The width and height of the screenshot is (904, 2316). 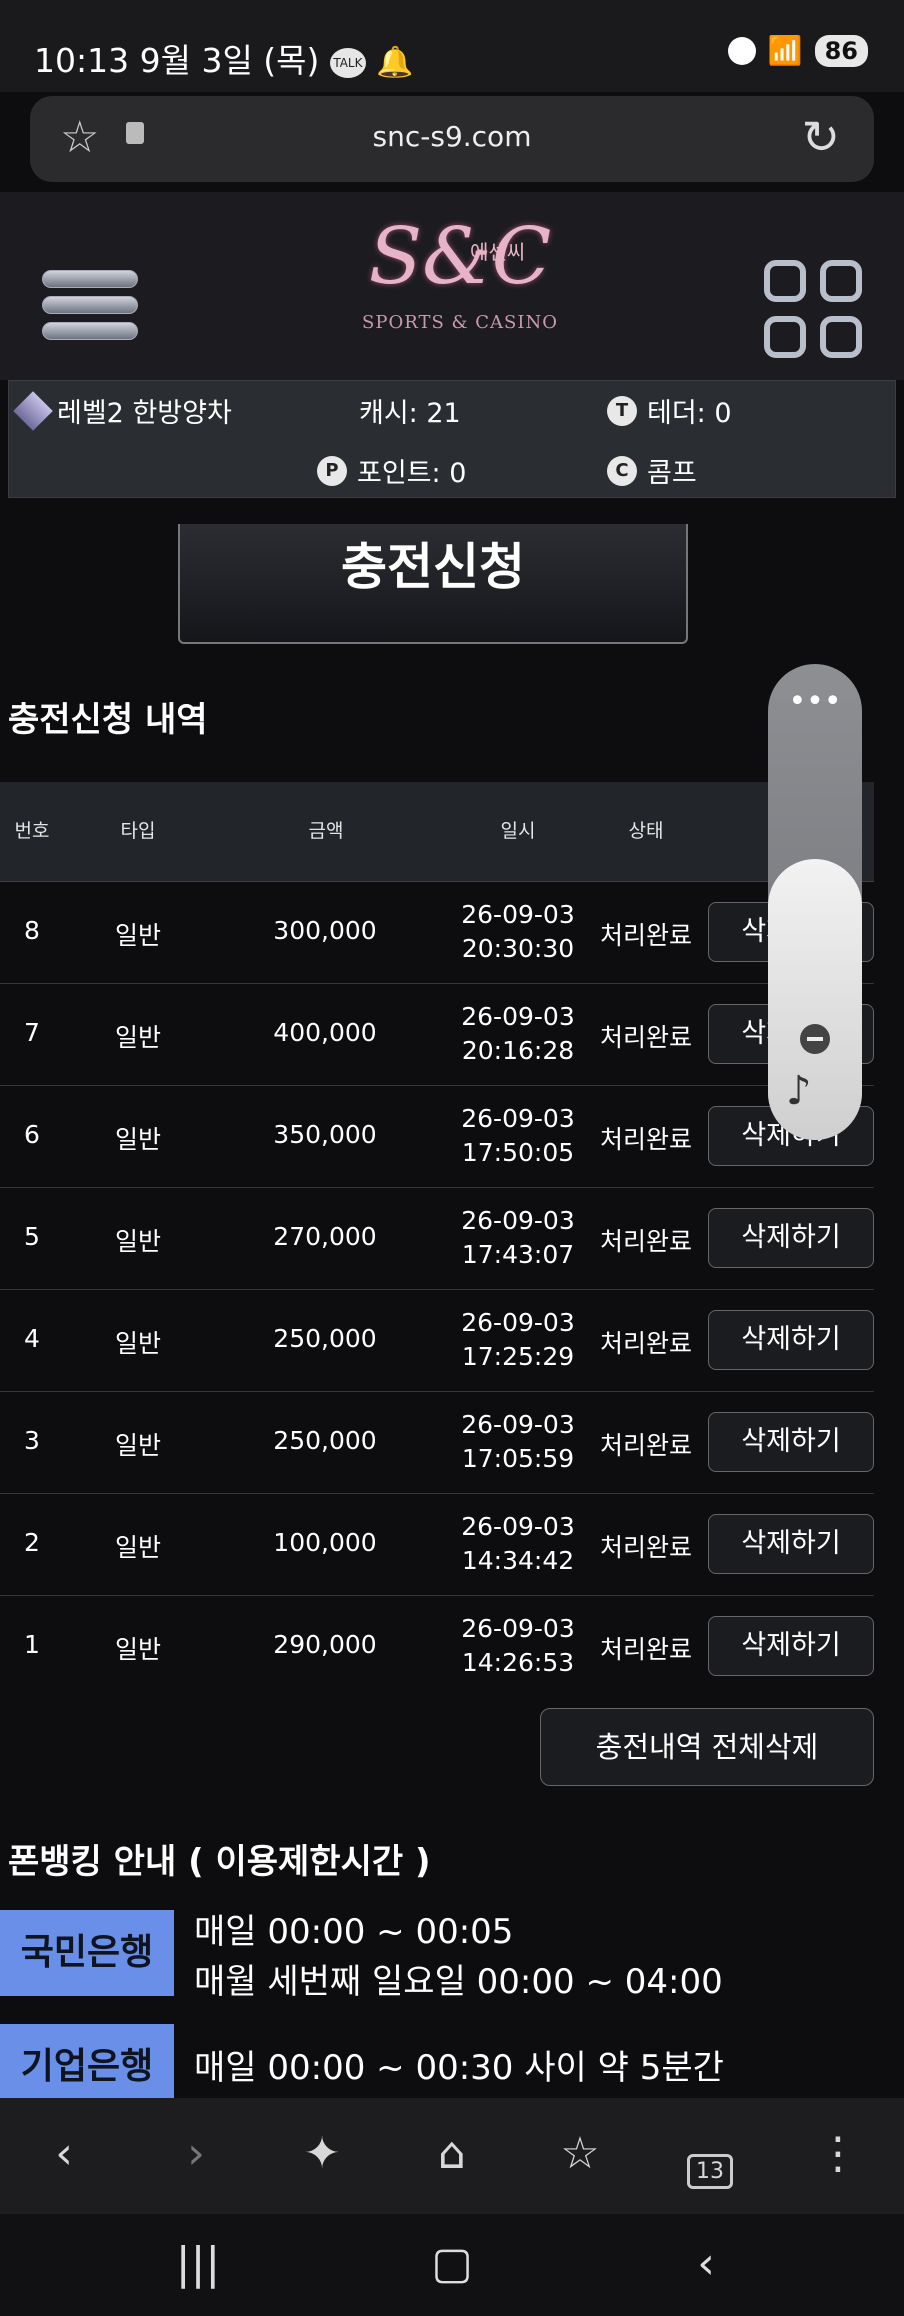 I want to click on table-row: 4 일반 250,000 26-09-03 17:25:29 처리완료 삭제하기, so click(x=437, y=1341).